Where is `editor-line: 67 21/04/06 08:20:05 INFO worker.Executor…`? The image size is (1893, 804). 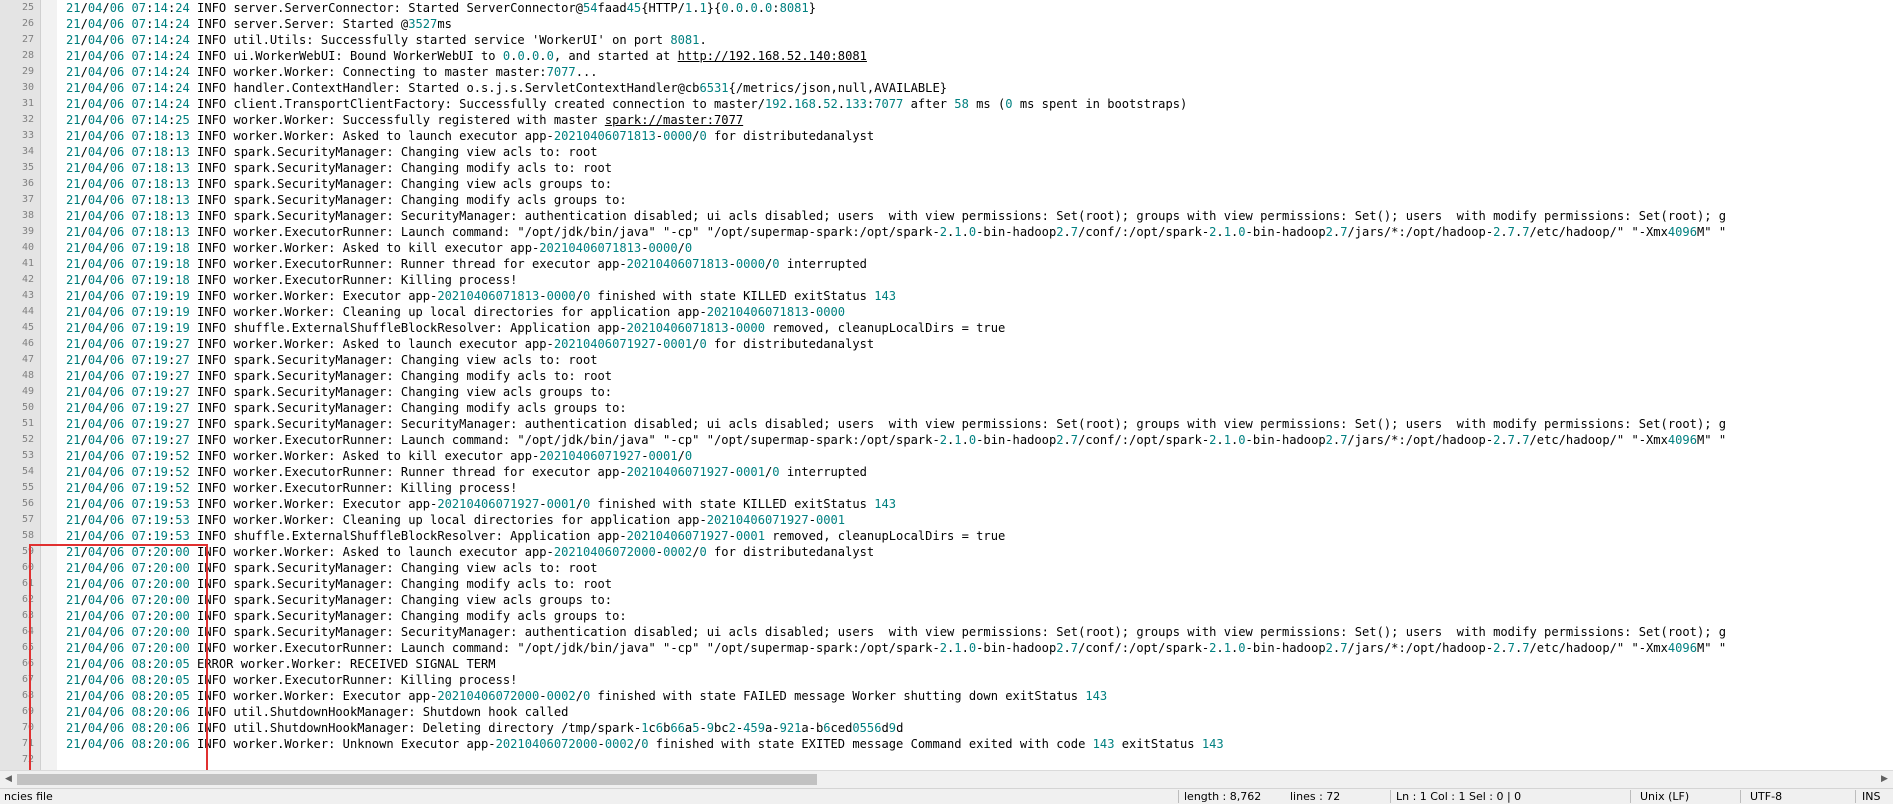 editor-line: 67 21/04/06 08:20:05 INFO worker.Executor… is located at coordinates (946, 680).